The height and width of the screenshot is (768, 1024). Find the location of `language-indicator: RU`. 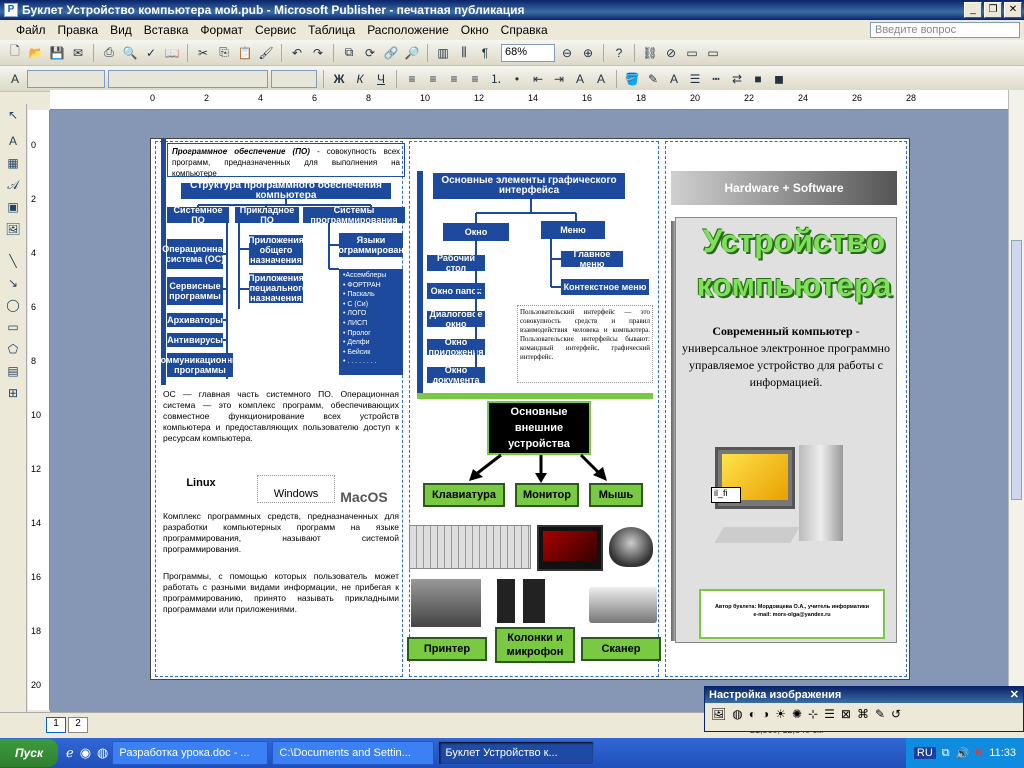

language-indicator: RU is located at coordinates (924, 753).